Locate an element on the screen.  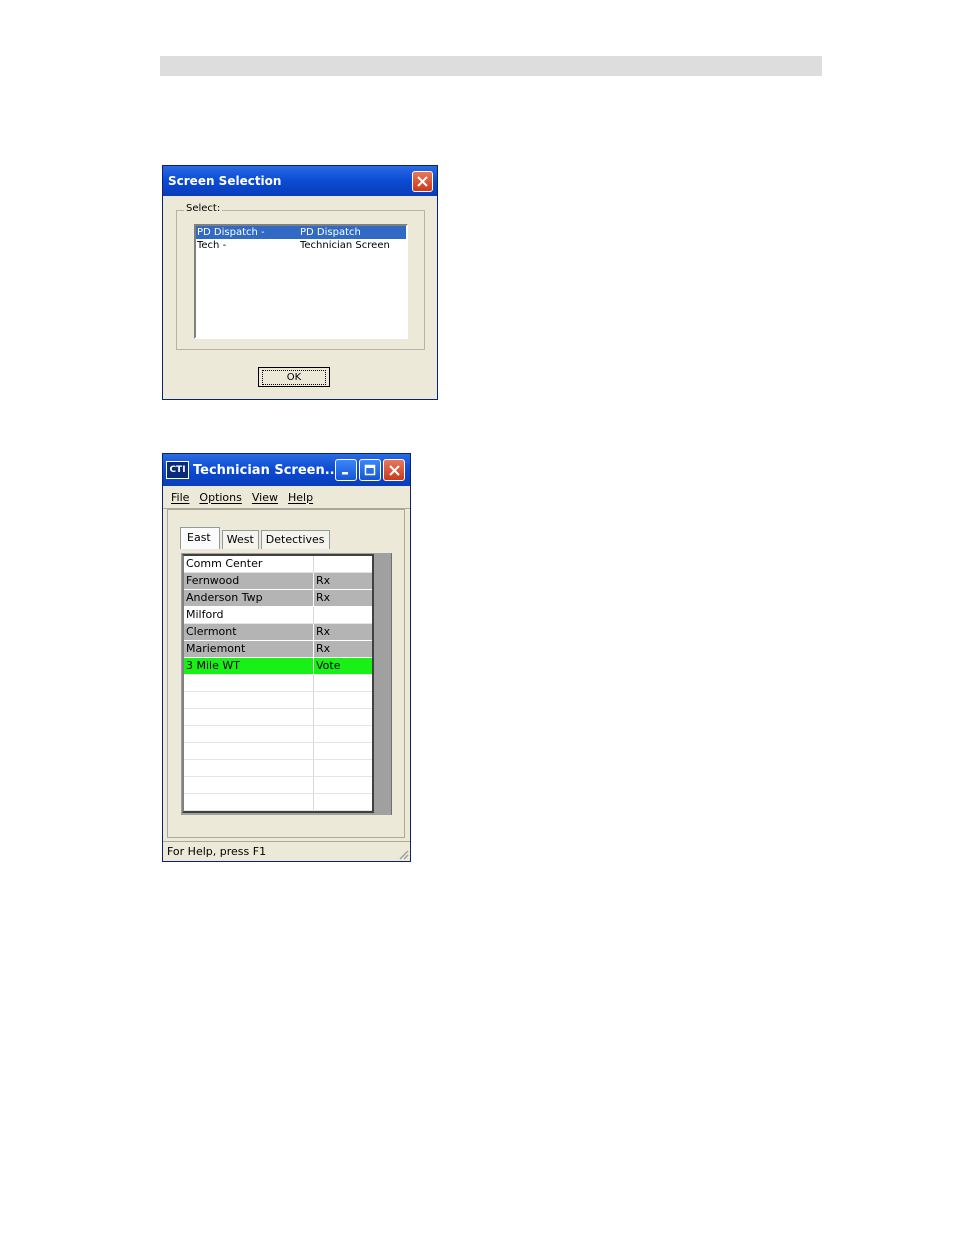
resize-grip-icon is located at coordinates (403, 854).